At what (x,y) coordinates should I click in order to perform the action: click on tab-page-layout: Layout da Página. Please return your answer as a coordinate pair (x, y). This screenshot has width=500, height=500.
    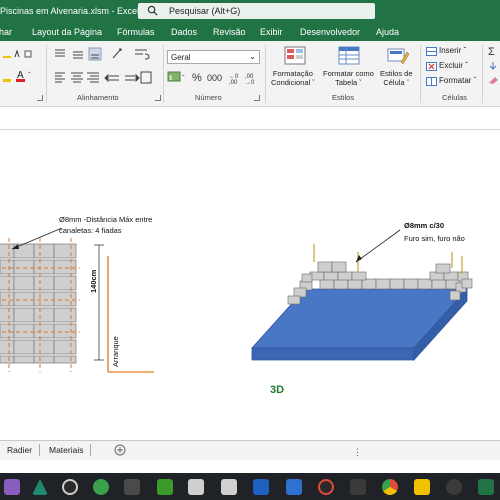
    Looking at the image, I should click on (67, 32).